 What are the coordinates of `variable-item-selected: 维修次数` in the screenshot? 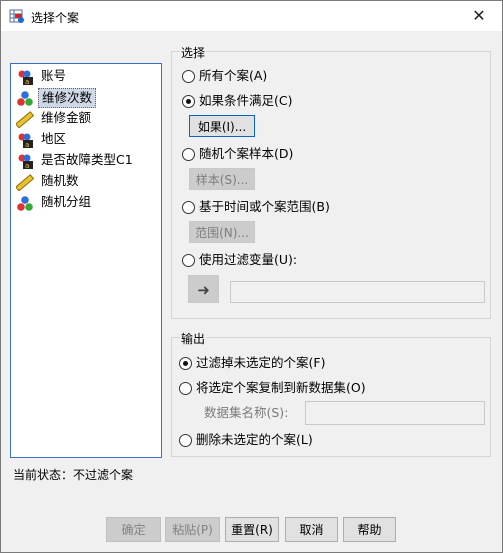 It's located at (86, 98).